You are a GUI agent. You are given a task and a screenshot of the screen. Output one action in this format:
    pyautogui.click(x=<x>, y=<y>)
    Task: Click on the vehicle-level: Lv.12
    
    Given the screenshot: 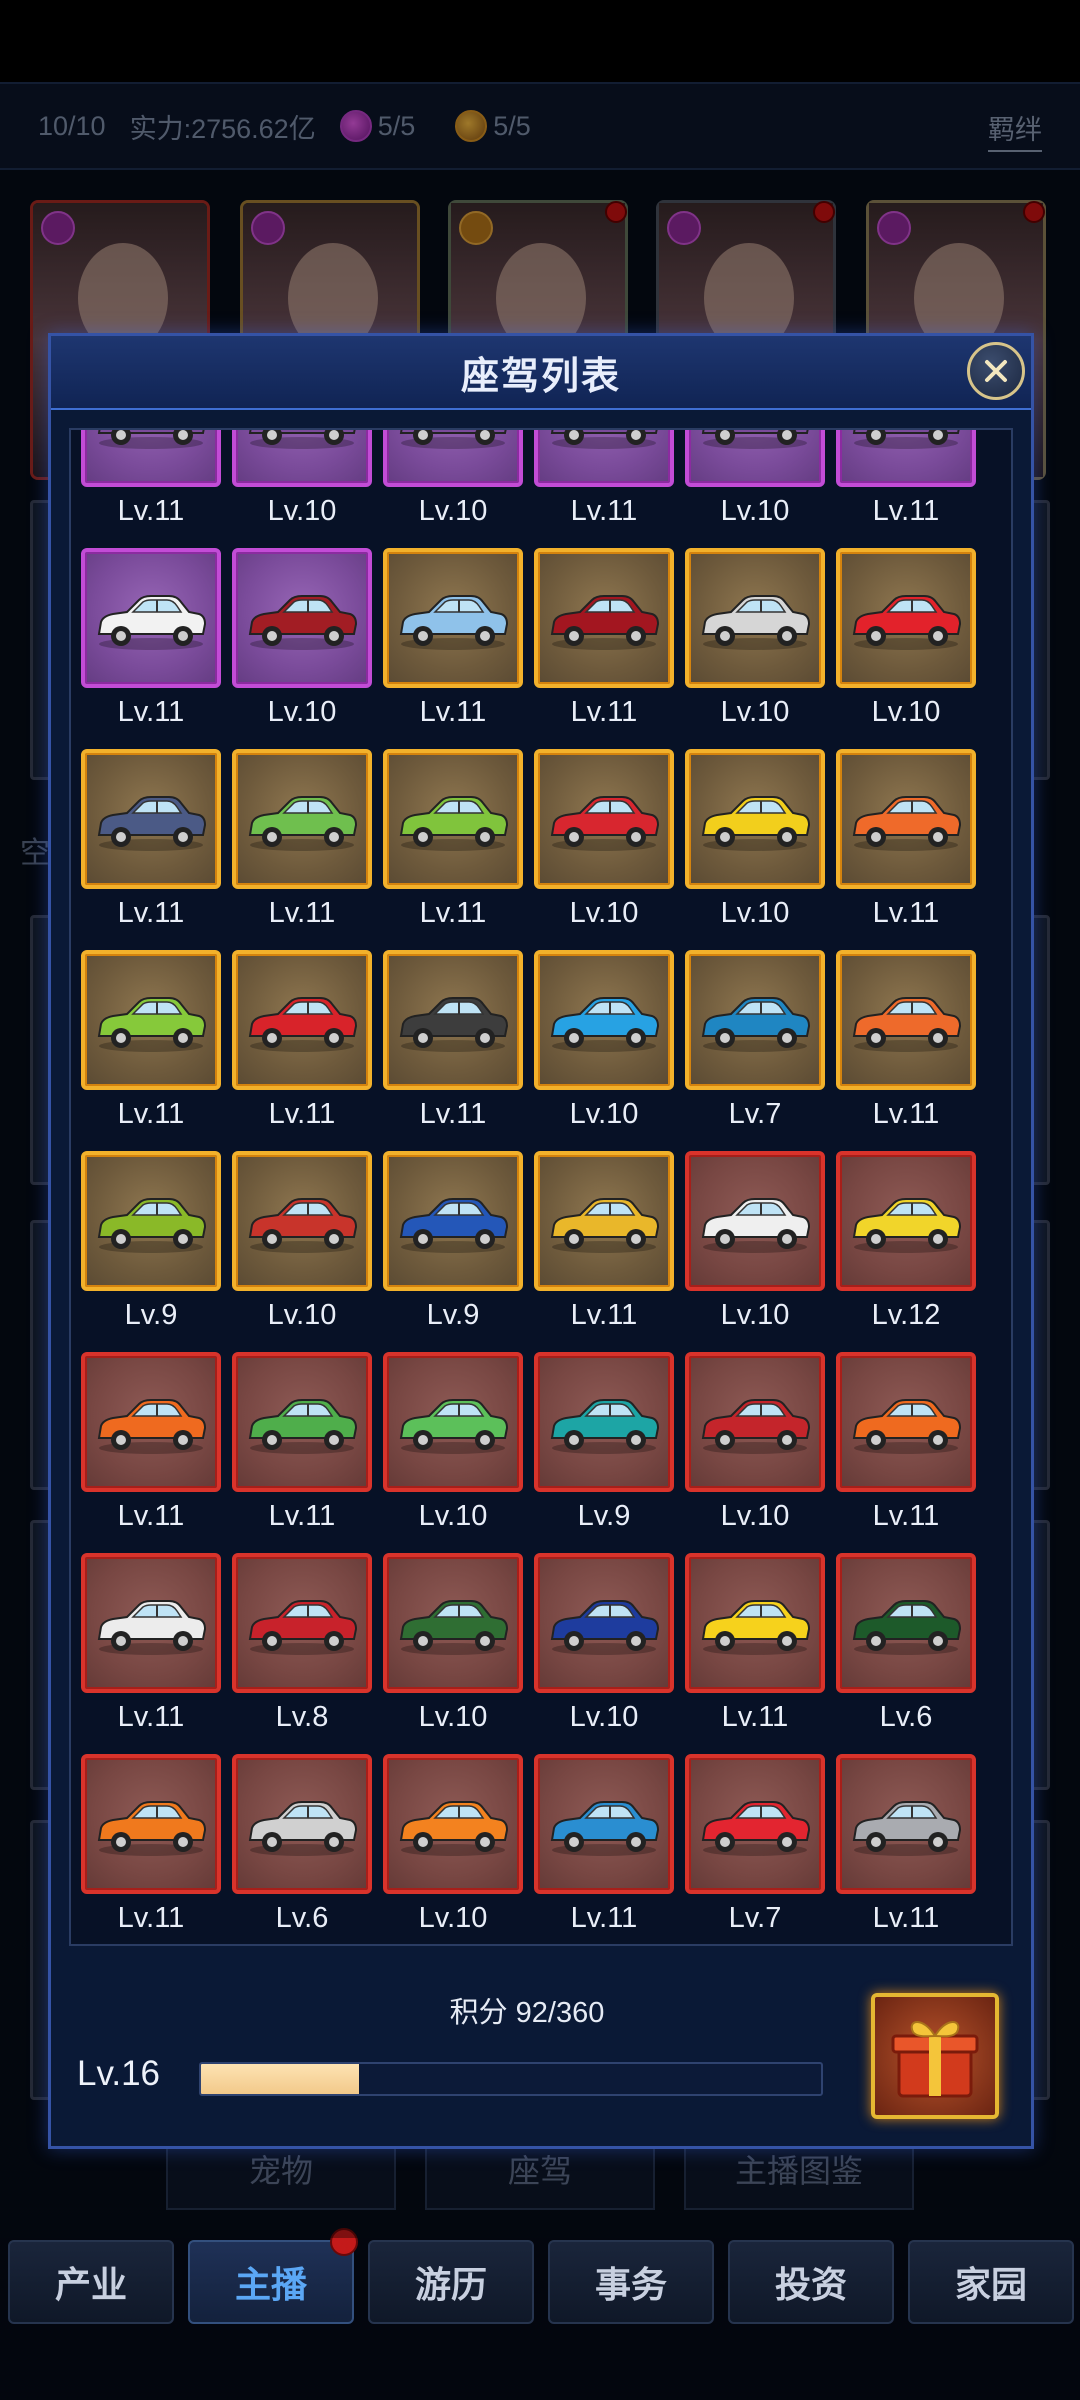 What is the action you would take?
    pyautogui.click(x=906, y=1315)
    